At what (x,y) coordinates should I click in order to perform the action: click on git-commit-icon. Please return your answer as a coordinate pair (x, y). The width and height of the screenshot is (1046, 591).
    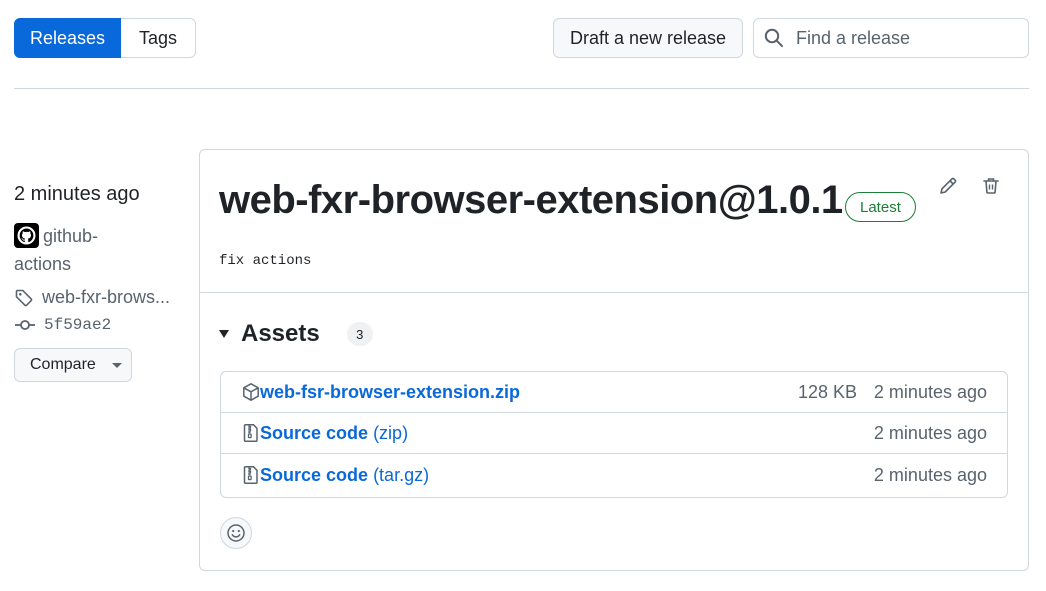
    Looking at the image, I should click on (25, 325).